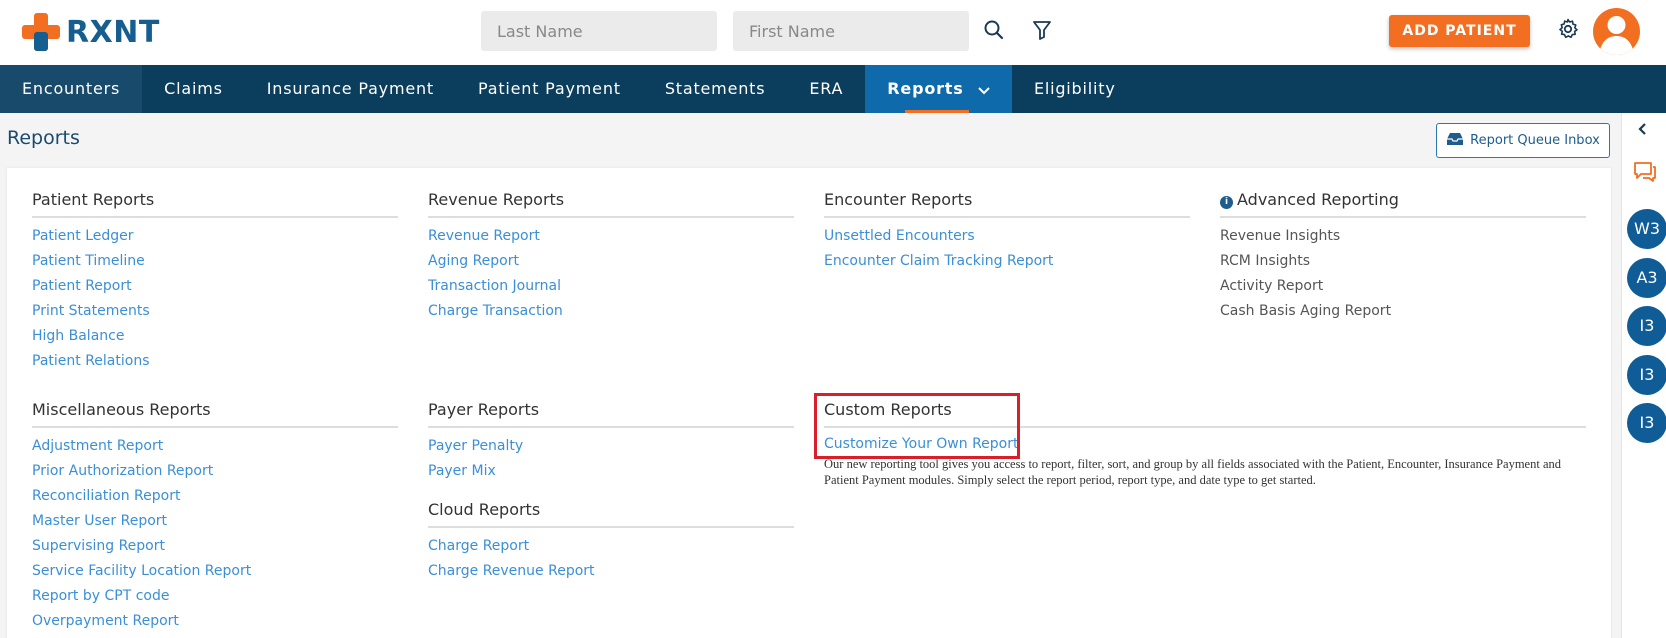  Describe the element at coordinates (215, 496) in the screenshot. I see `link-reconciliation-report: Reconciliation Report` at that location.